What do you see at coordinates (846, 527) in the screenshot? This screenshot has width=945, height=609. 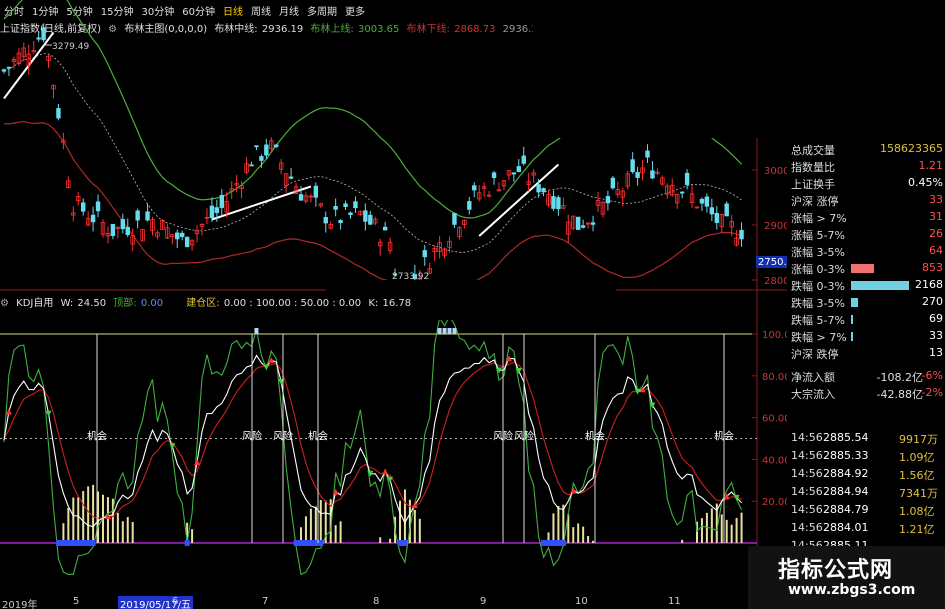 I see `tick-price: 2884.01` at bounding box center [846, 527].